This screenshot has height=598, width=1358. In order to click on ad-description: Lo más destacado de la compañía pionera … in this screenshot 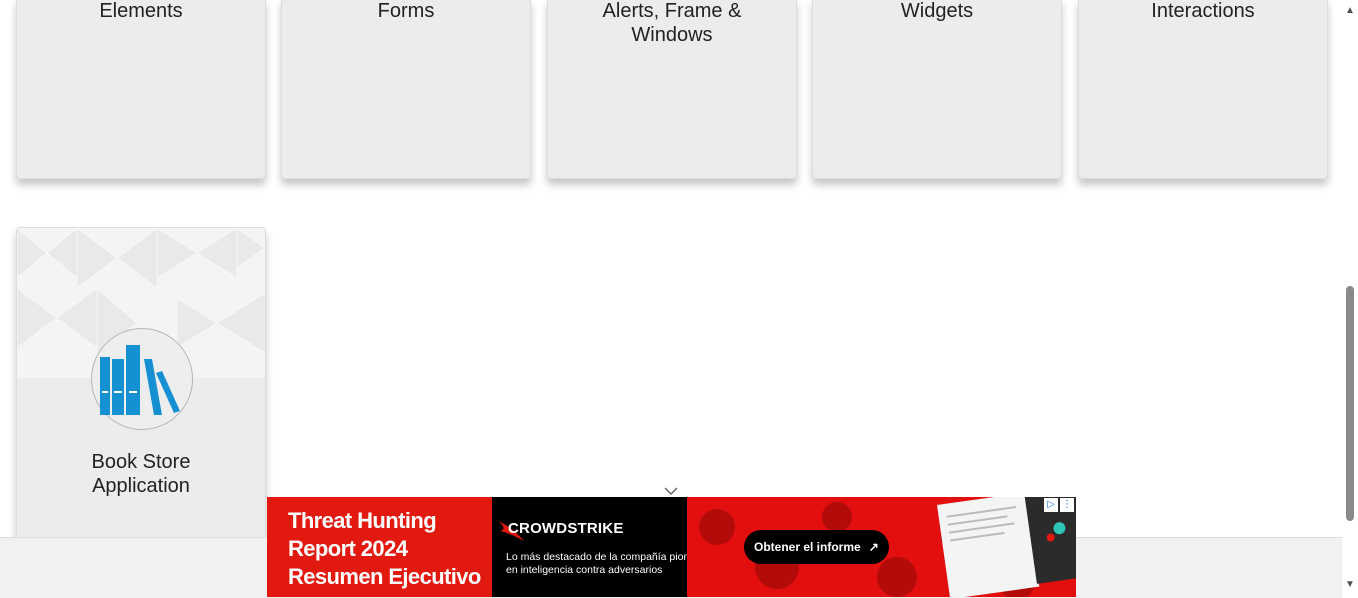, I will do `click(605, 563)`.